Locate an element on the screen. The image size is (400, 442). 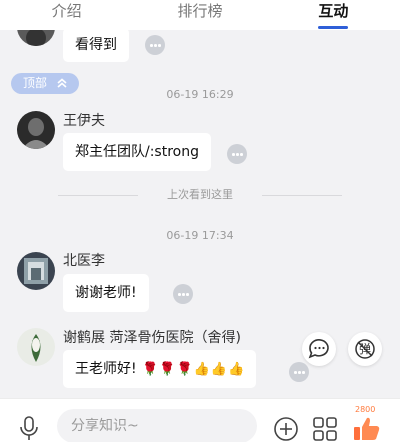
last-seen-label: 上次看到这里 is located at coordinates (200, 194).